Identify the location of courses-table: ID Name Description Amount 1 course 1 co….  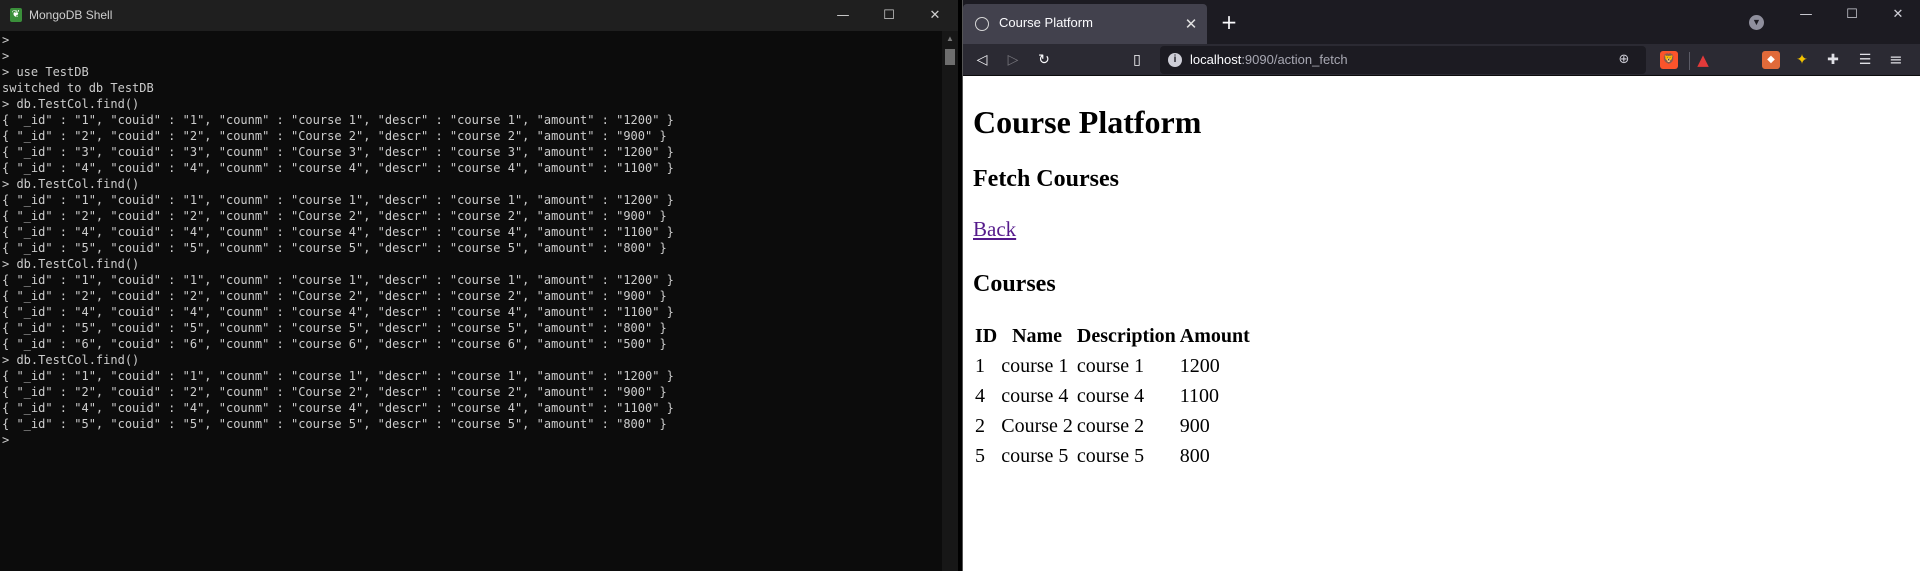
(1112, 396).